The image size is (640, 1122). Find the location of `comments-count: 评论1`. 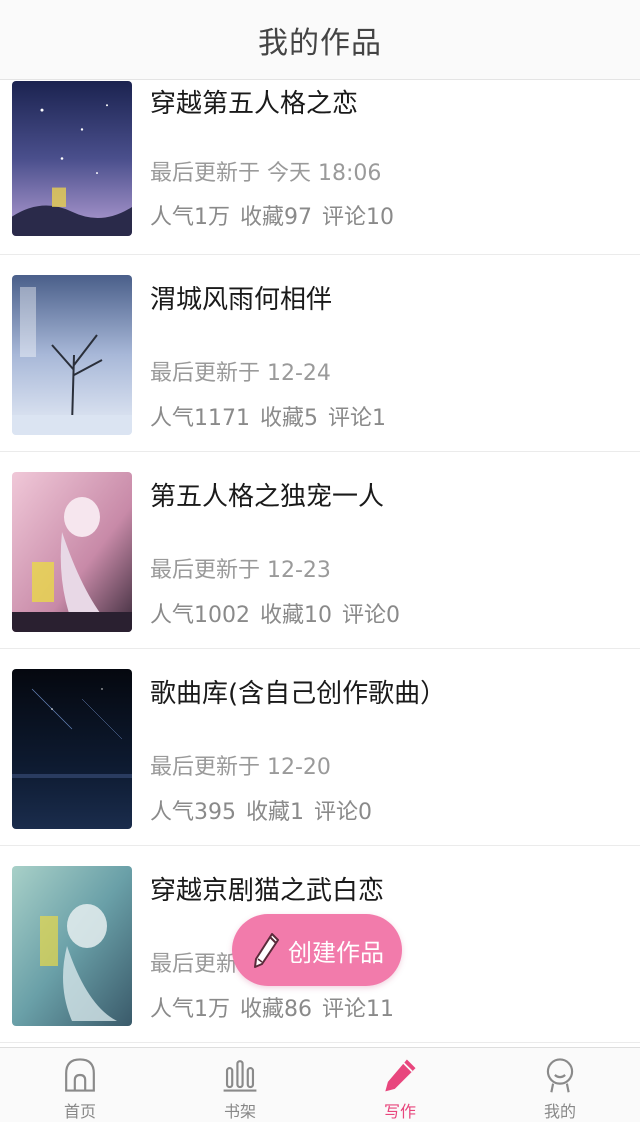

comments-count: 评论1 is located at coordinates (357, 418).